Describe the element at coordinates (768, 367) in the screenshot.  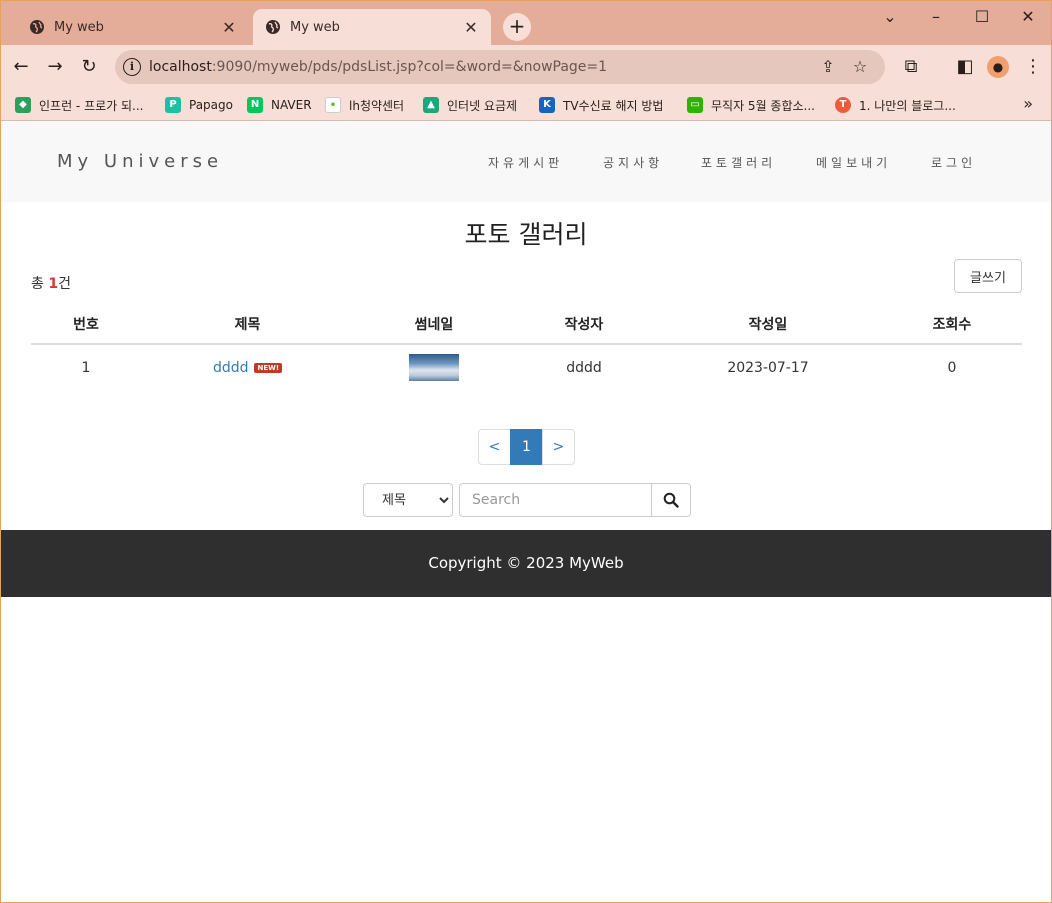
I see `row-date: 2023-07-17` at that location.